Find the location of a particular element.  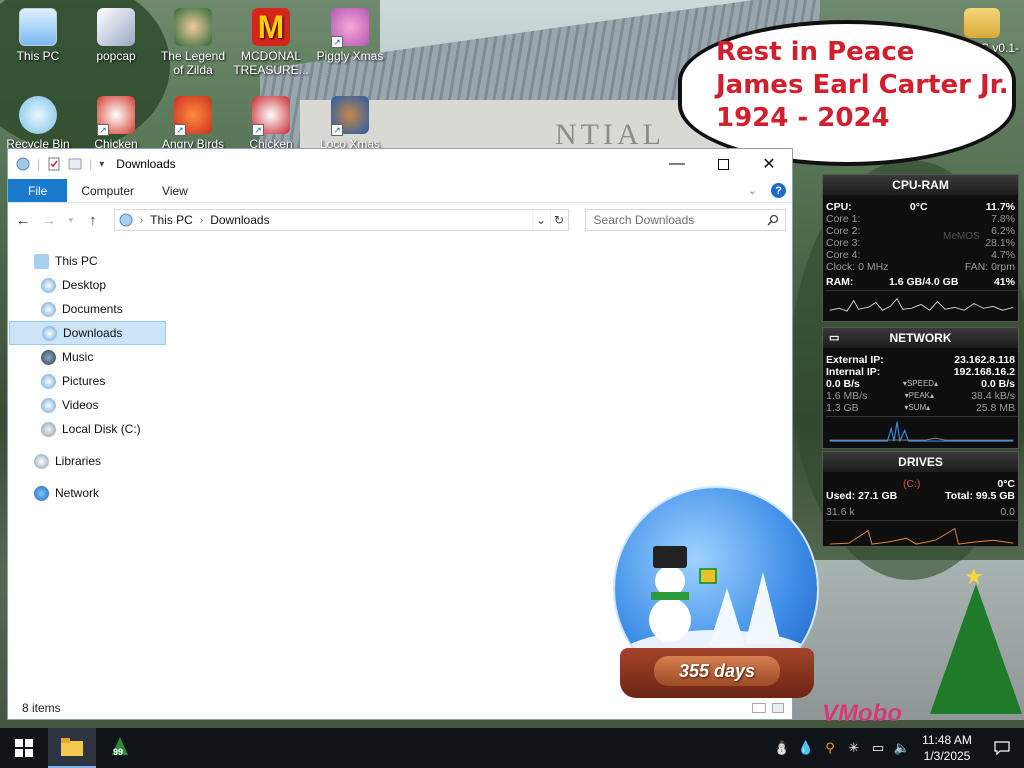

speed-label: ▾SPEED▴ is located at coordinates (920, 383).